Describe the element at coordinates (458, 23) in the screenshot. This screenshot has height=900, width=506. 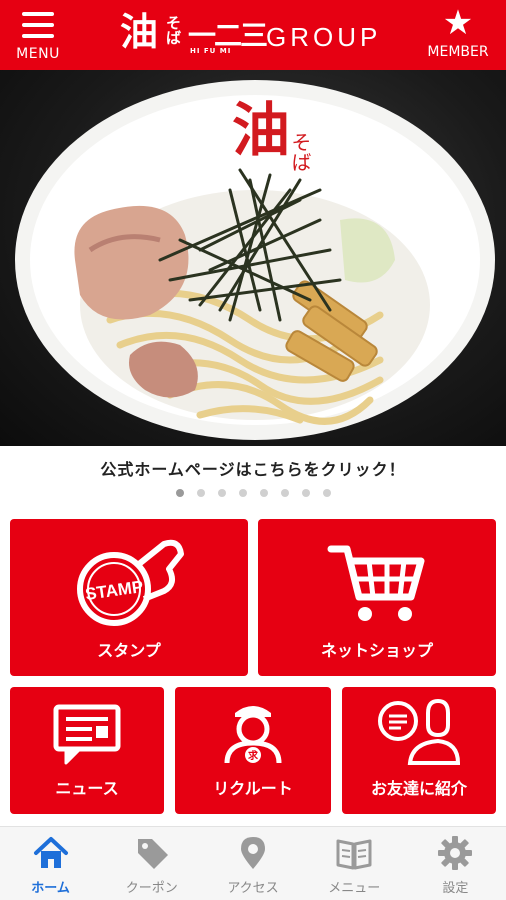
I see `star-icon: ★` at that location.